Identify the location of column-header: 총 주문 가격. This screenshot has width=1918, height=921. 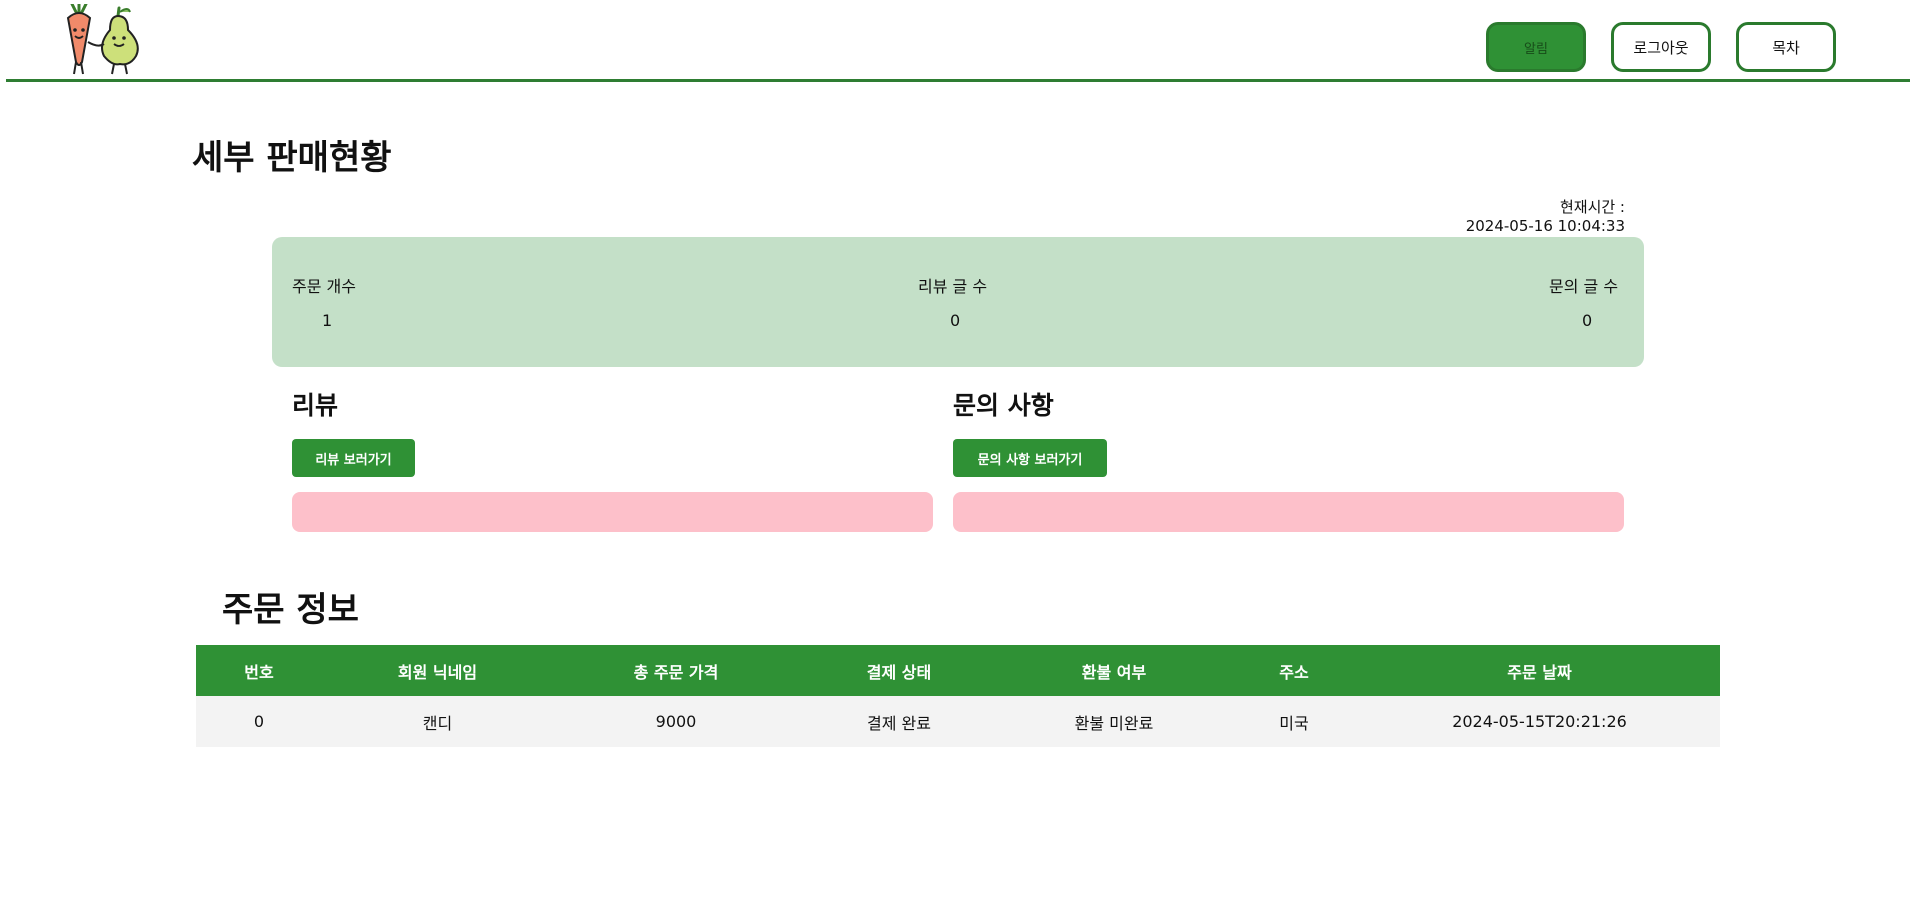
(676, 670).